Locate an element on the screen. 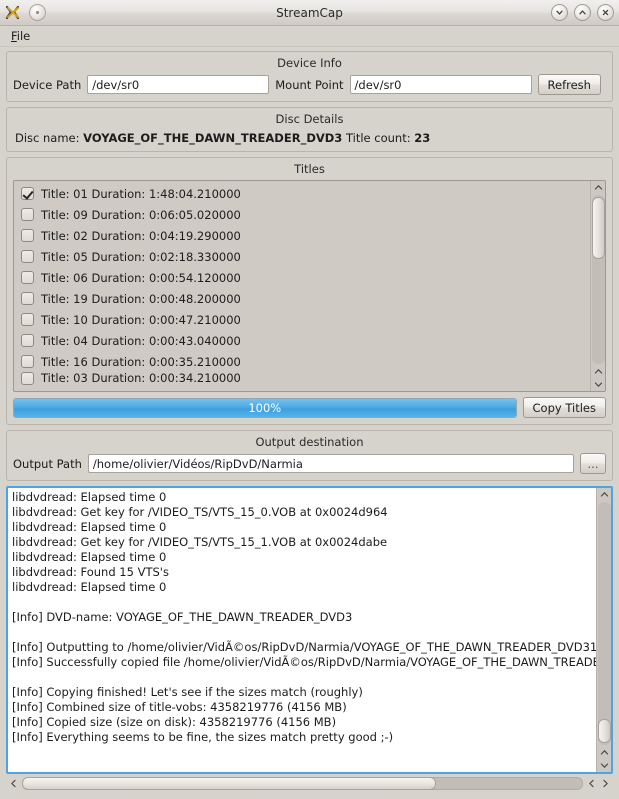 The image size is (619, 799). log-horizontal-scrollbar is located at coordinates (309, 783).